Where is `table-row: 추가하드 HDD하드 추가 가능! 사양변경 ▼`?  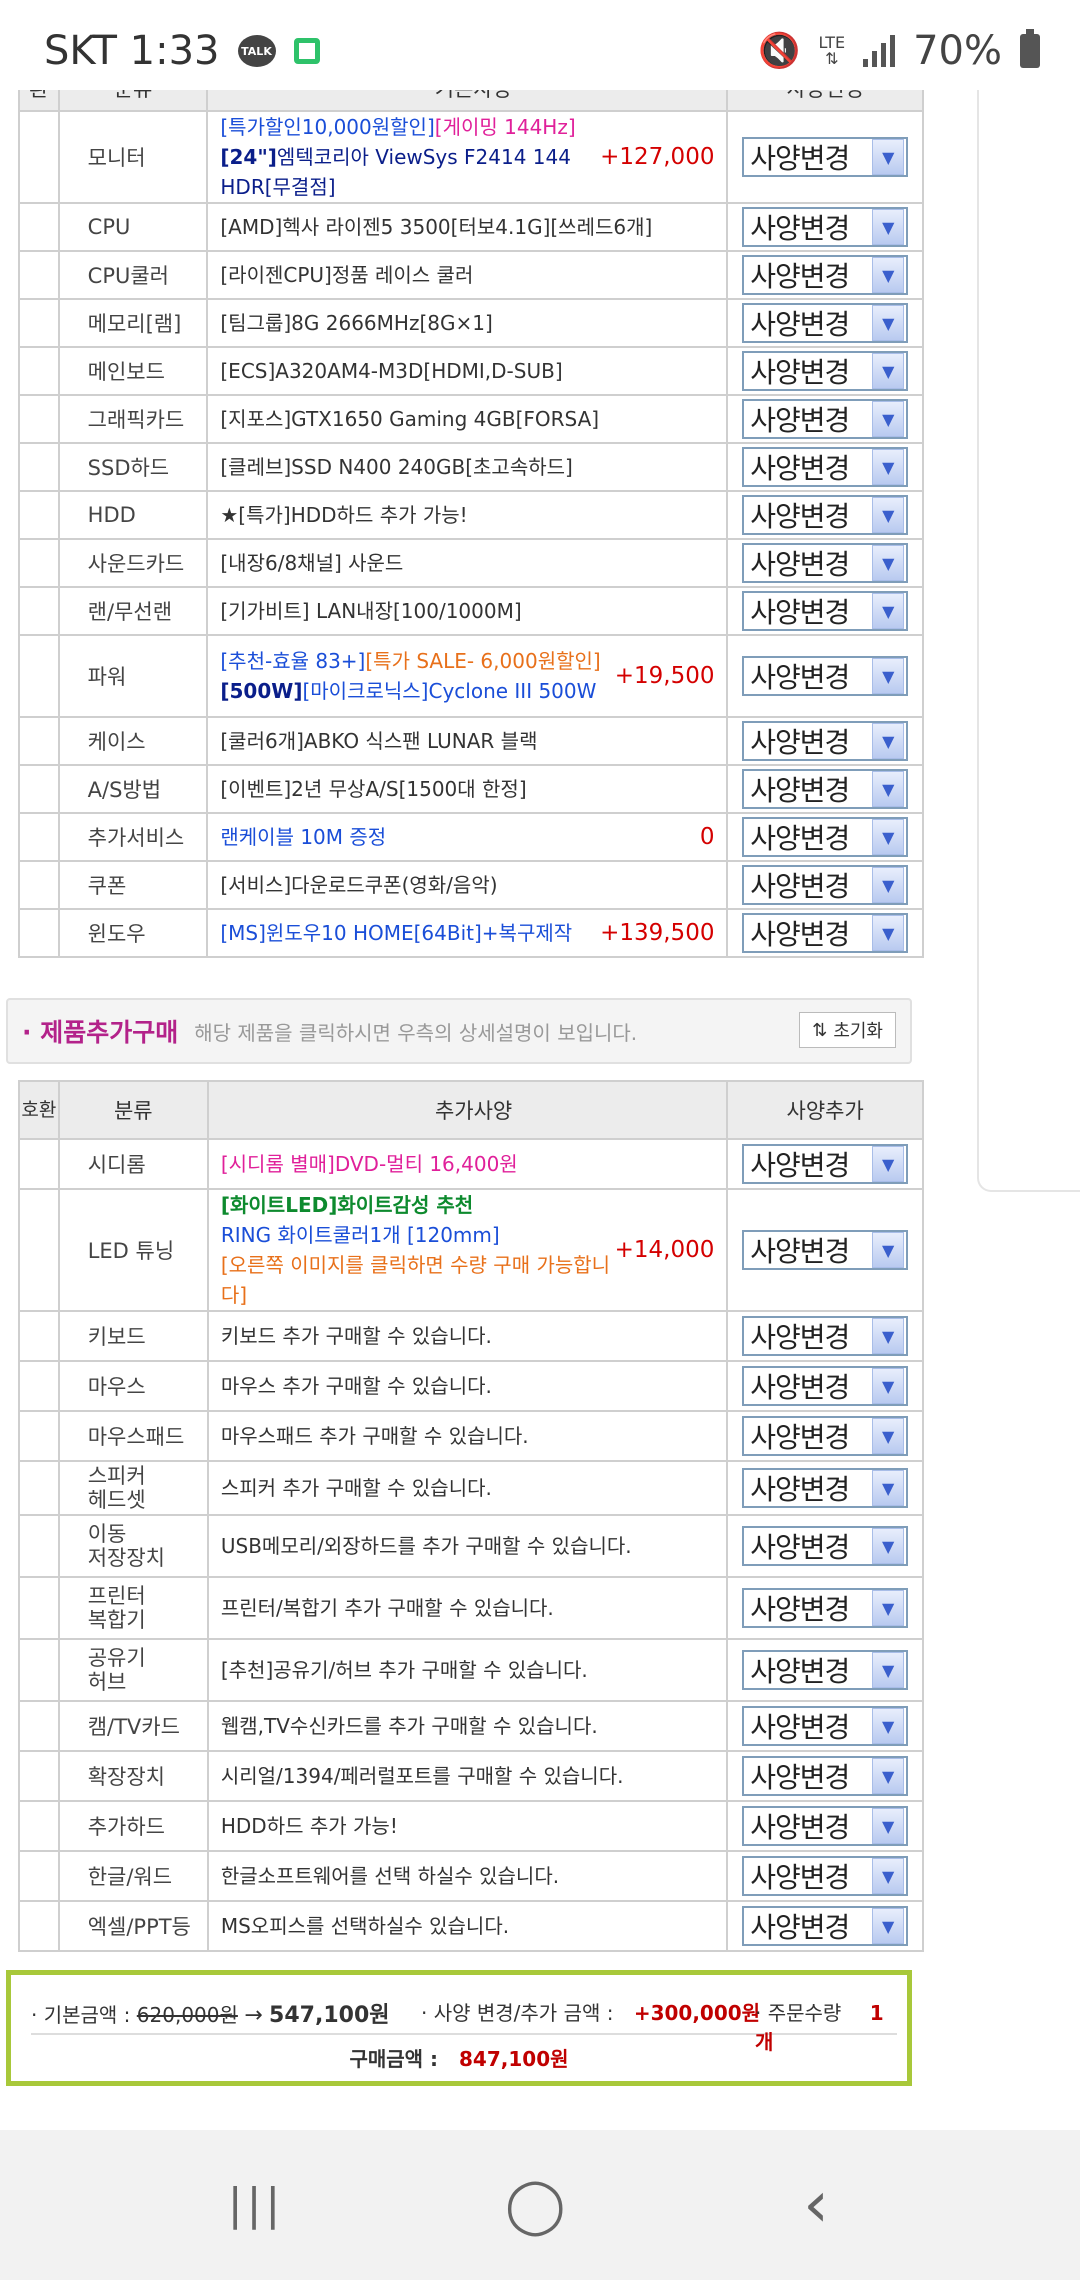 table-row: 추가하드 HDD하드 추가 가능! 사양변경 ▼ is located at coordinates (471, 1826).